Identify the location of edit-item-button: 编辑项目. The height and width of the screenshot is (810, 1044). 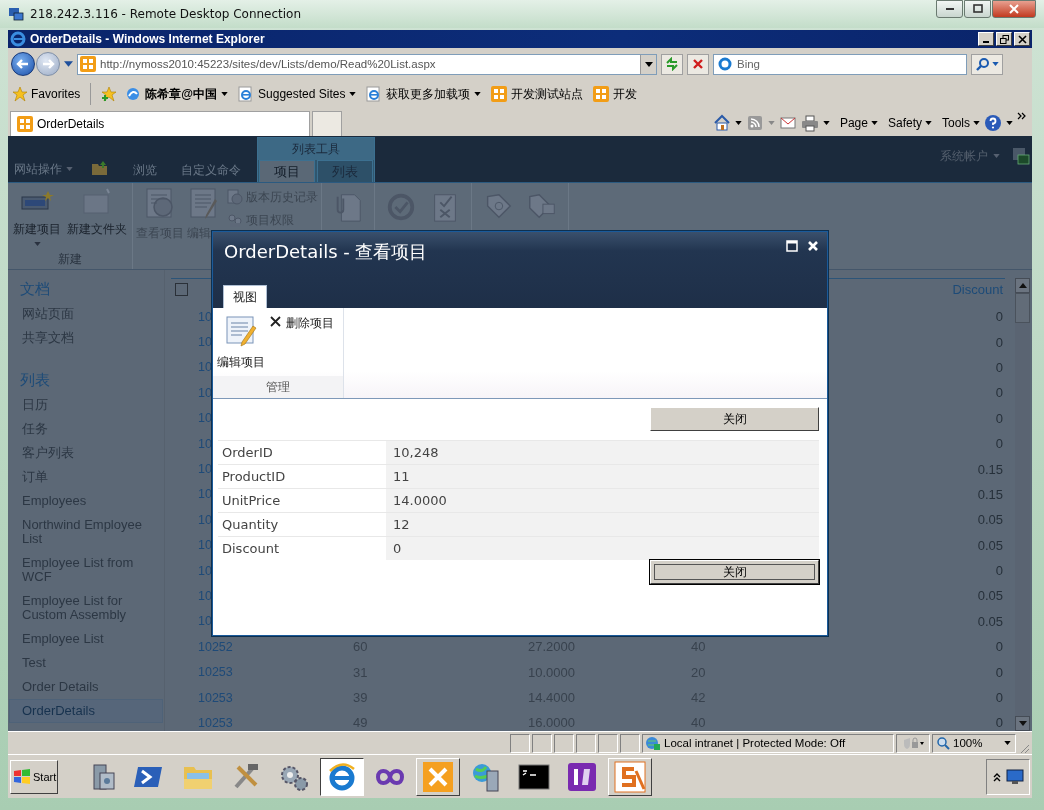
(241, 345).